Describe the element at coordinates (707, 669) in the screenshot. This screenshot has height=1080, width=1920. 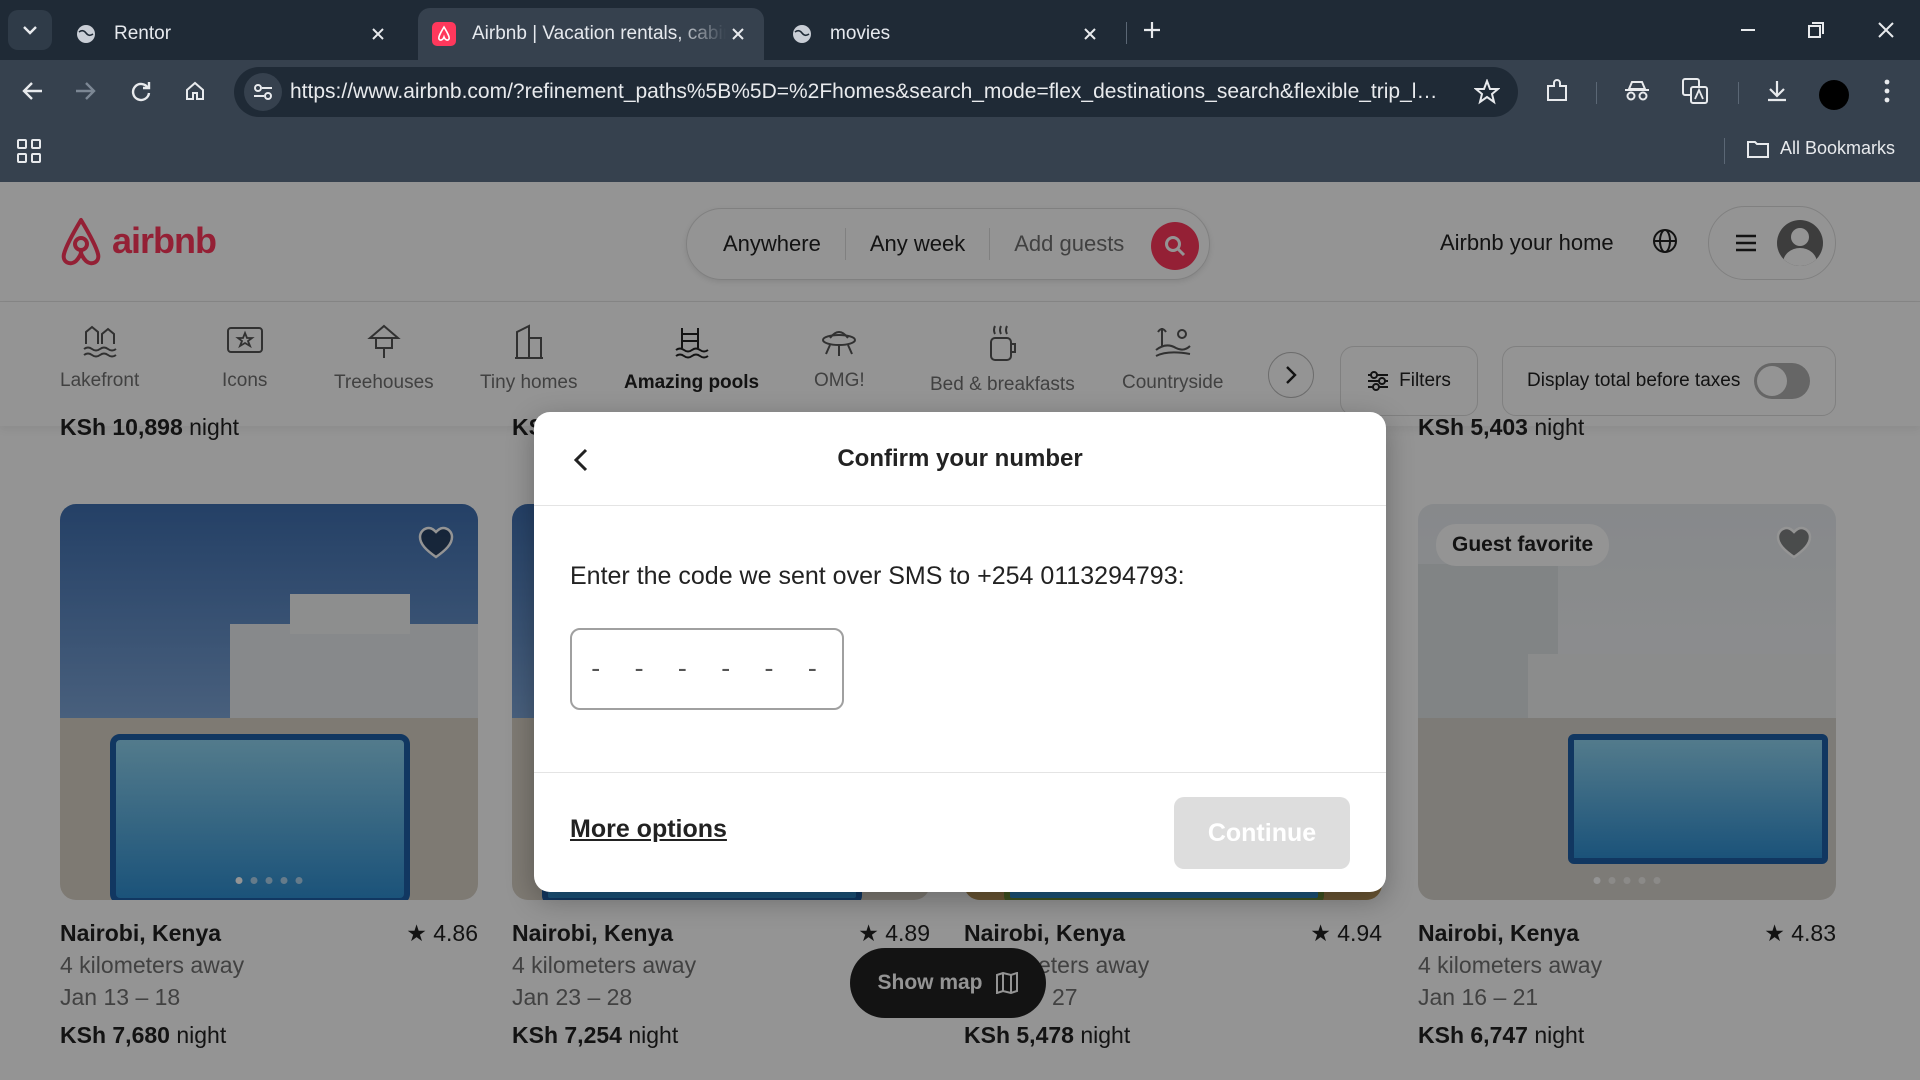
I see `verification-code-input: - - - - - -` at that location.